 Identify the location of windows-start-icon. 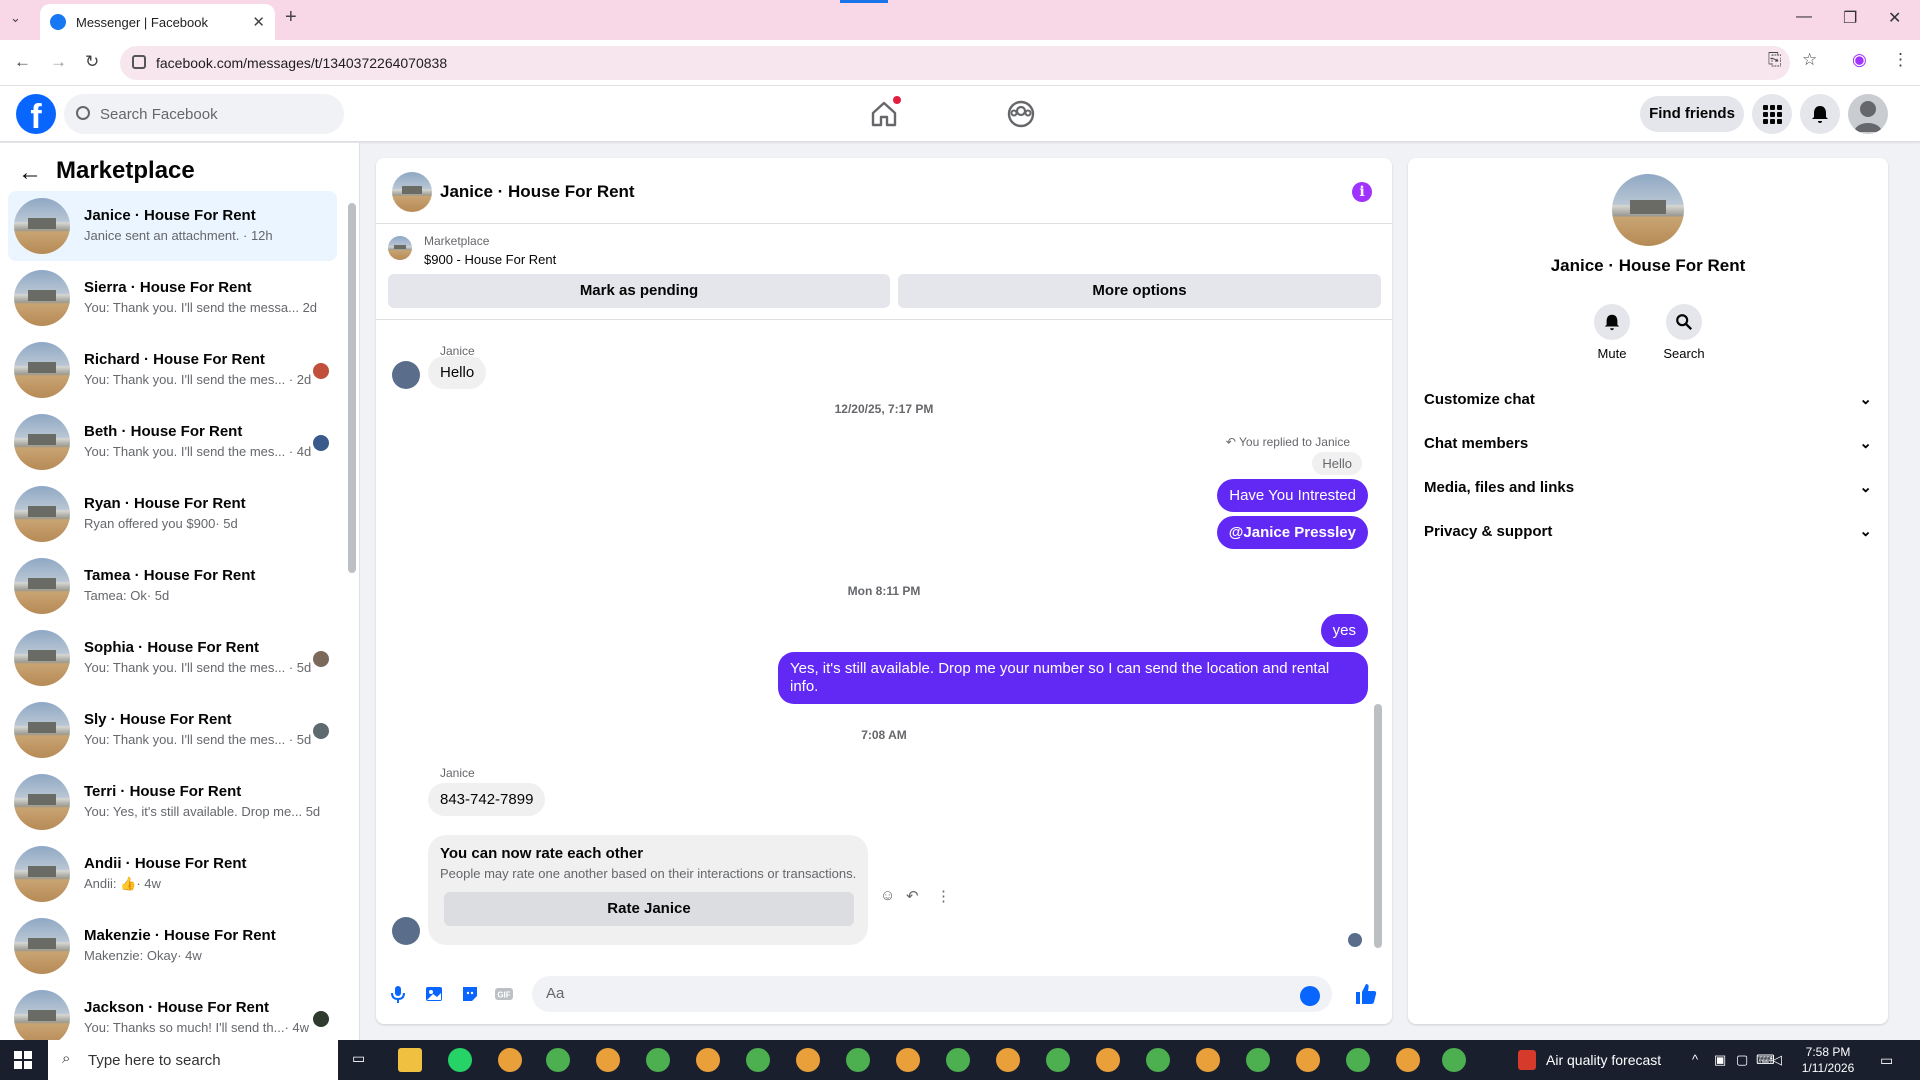
(23, 1060).